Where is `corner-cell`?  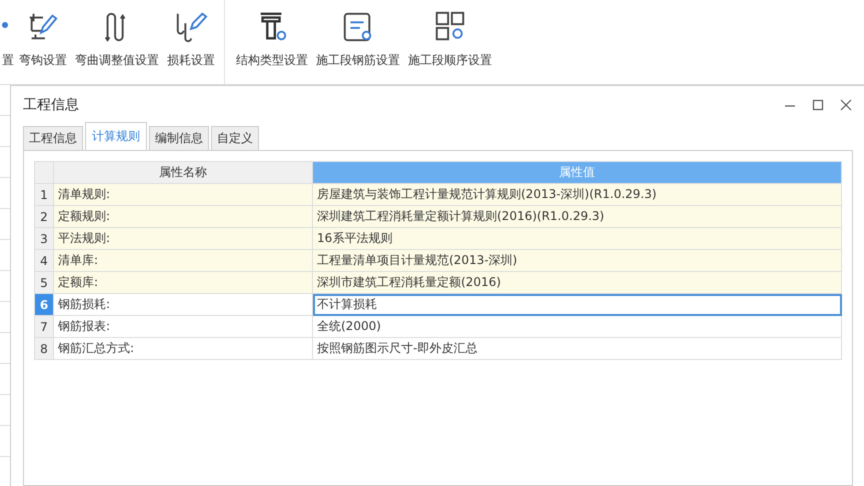 corner-cell is located at coordinates (44, 173).